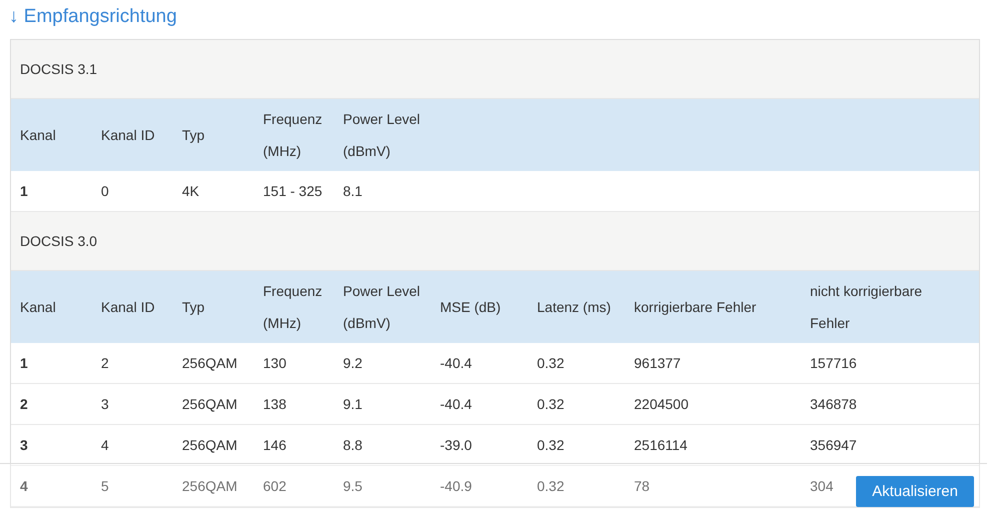  Describe the element at coordinates (890, 307) in the screenshot. I see `column-header: nicht korrigierbare Fehler` at that location.